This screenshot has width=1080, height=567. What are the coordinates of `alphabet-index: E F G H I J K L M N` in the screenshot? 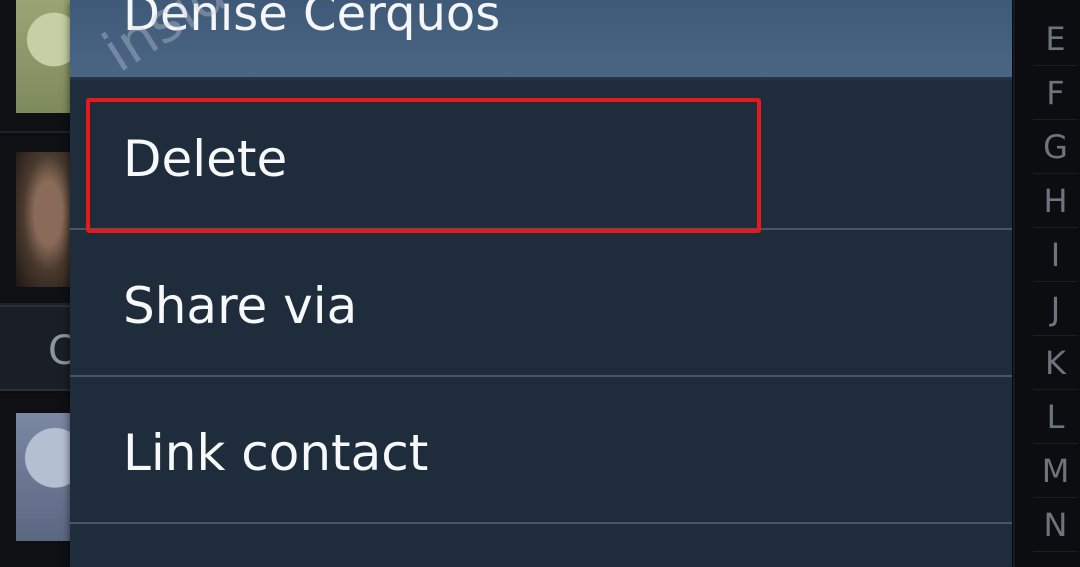 It's located at (1046, 283).